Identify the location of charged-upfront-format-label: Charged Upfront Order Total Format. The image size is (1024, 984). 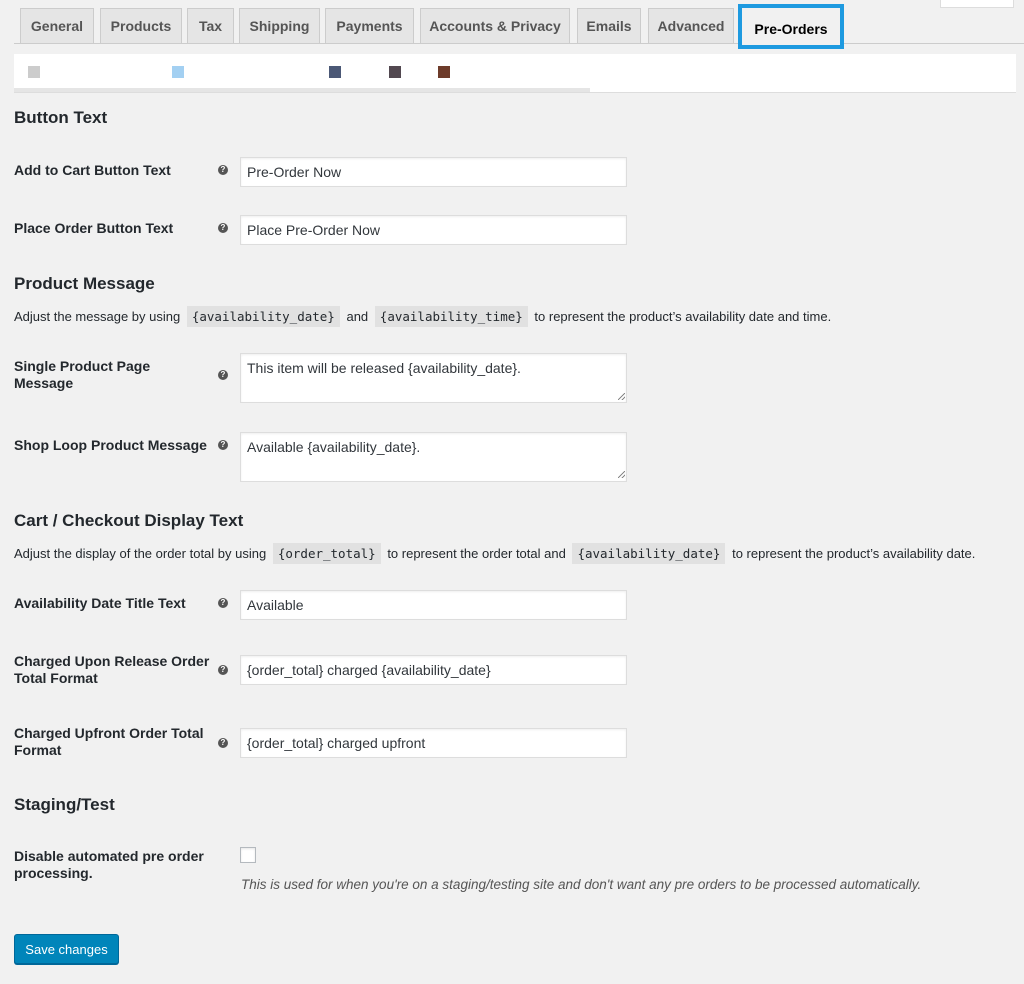
(109, 741).